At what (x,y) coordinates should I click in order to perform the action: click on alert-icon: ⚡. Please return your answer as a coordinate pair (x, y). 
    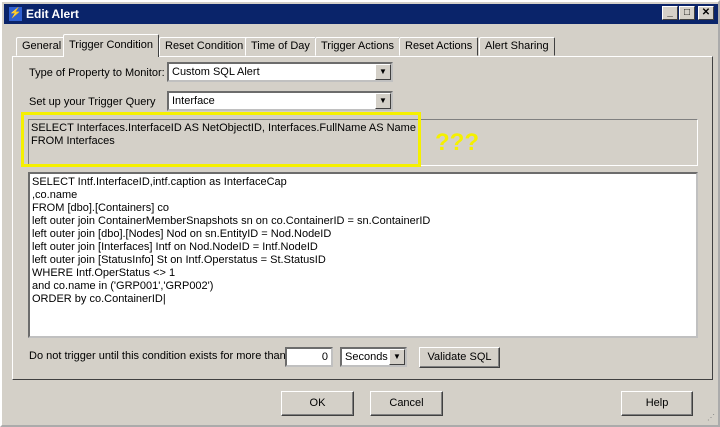
    Looking at the image, I should click on (15, 14).